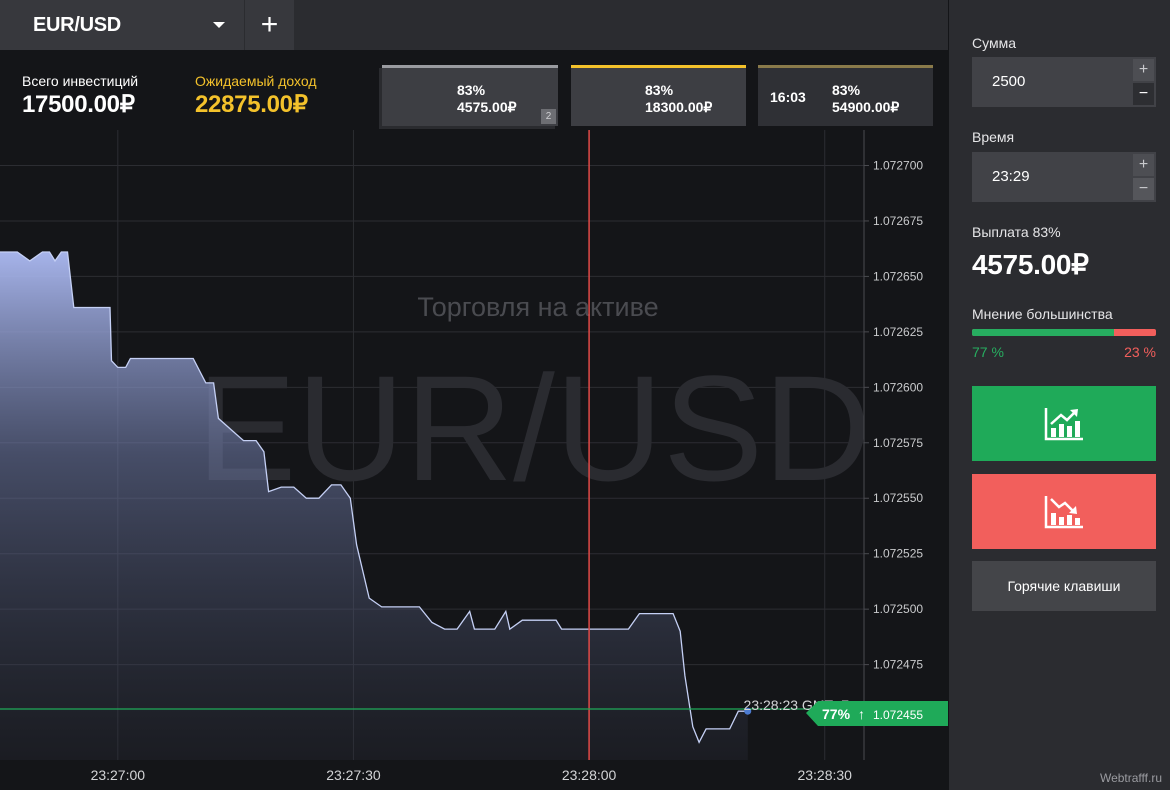 Image resolution: width=1170 pixels, height=790 pixels. What do you see at coordinates (1143, 94) in the screenshot?
I see `amount-decrease-button: −` at bounding box center [1143, 94].